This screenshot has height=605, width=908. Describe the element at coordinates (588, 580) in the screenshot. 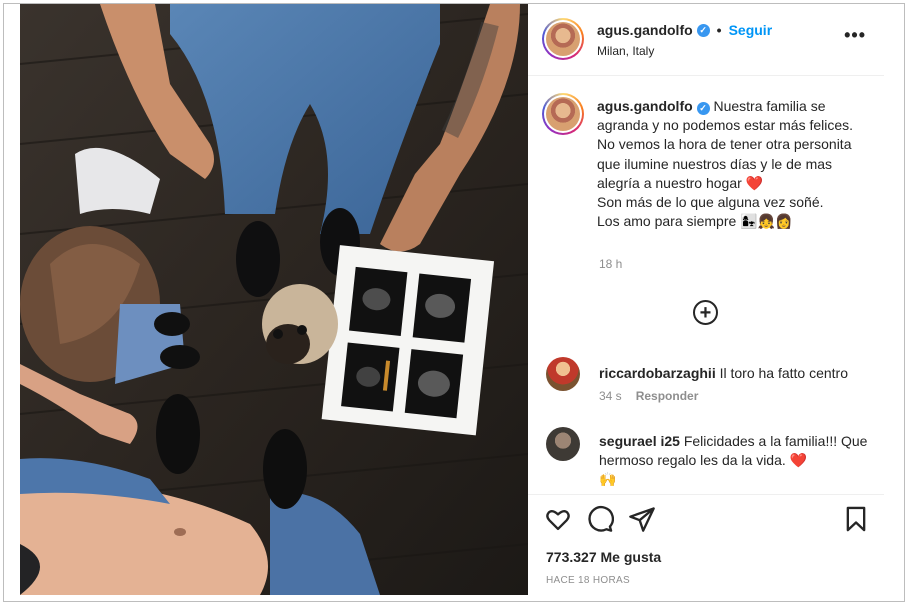

I see `post-timestamp: HACE 18 HORAS` at that location.